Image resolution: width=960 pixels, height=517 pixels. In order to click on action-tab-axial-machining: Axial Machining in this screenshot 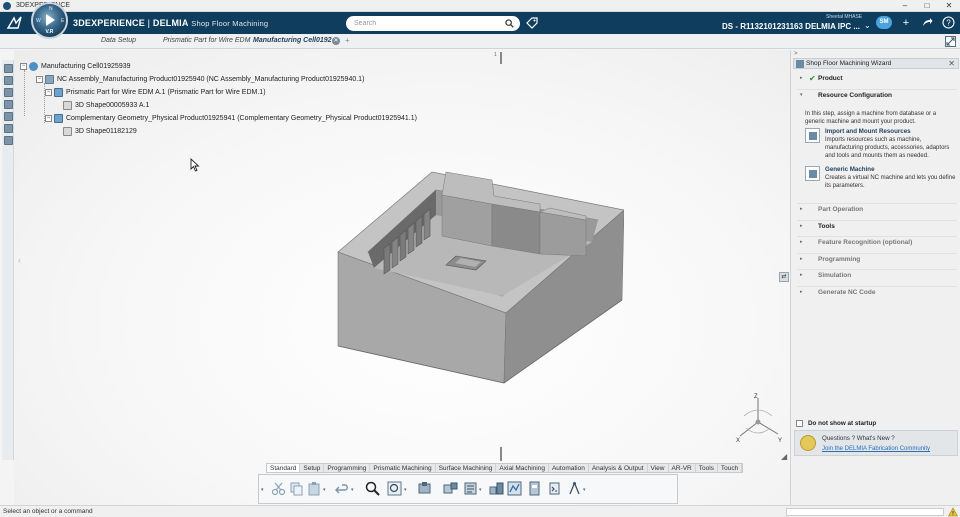, I will do `click(522, 468)`.